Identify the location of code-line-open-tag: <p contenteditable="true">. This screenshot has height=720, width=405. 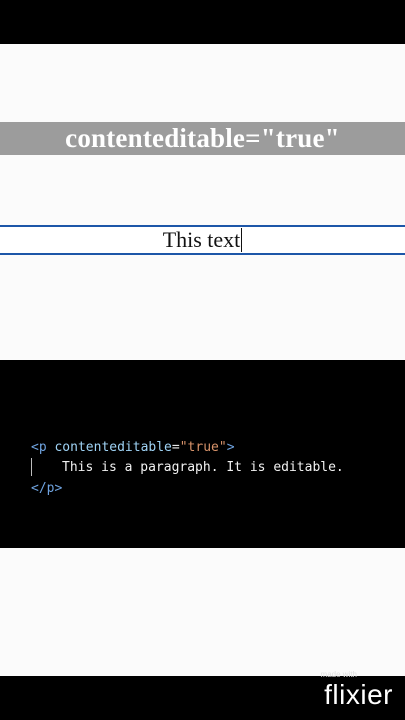
(133, 447).